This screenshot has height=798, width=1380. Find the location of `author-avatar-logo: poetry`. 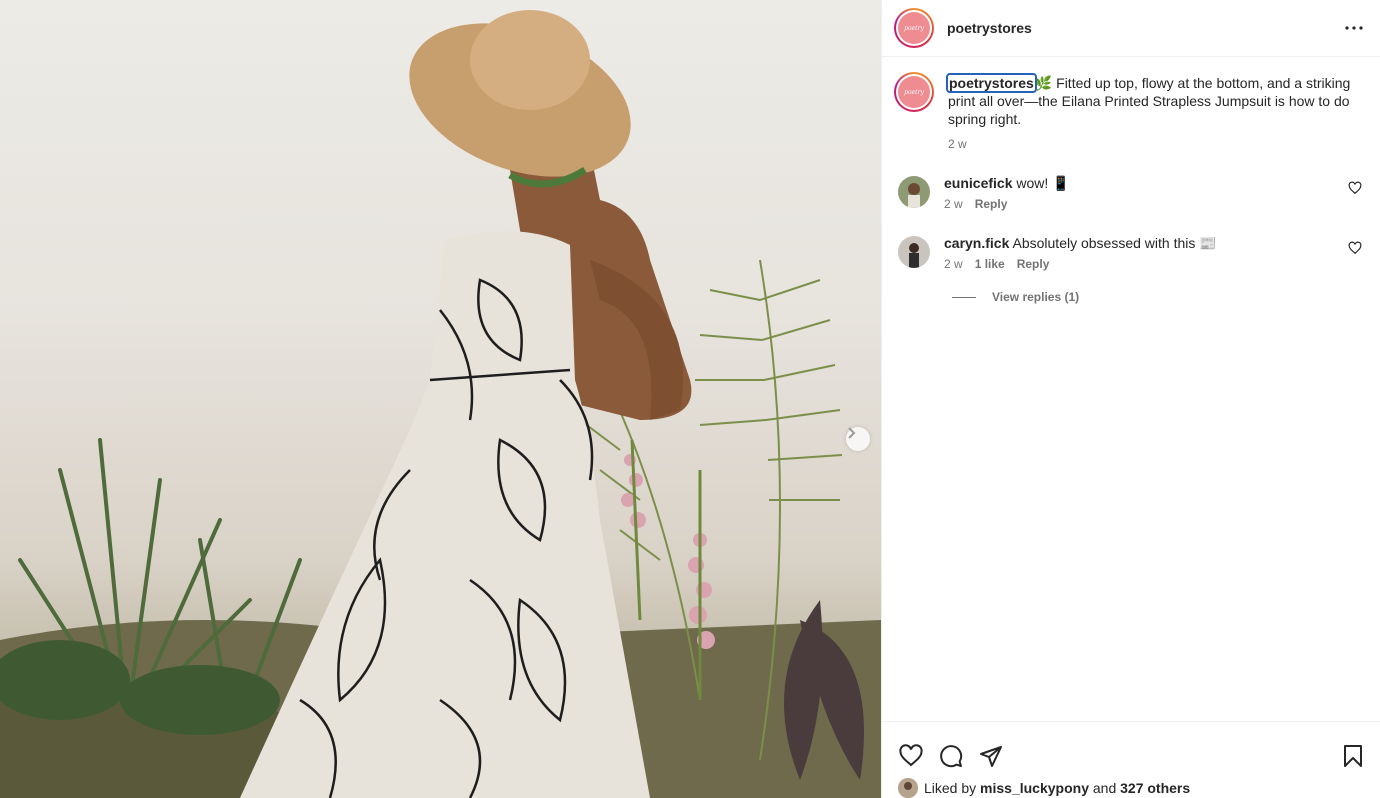

author-avatar-logo: poetry is located at coordinates (914, 28).